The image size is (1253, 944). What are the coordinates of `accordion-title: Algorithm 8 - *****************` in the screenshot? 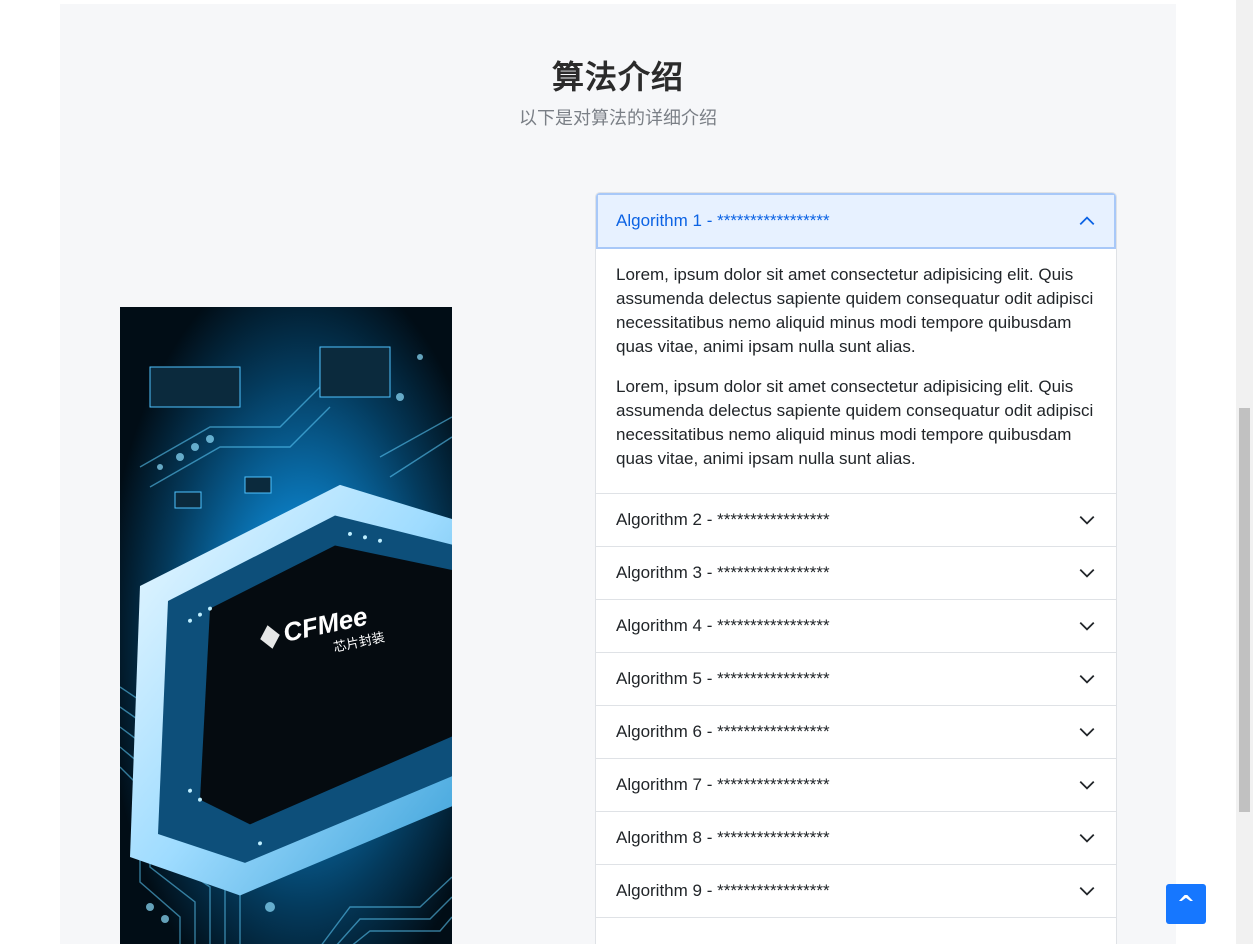 It's located at (723, 837).